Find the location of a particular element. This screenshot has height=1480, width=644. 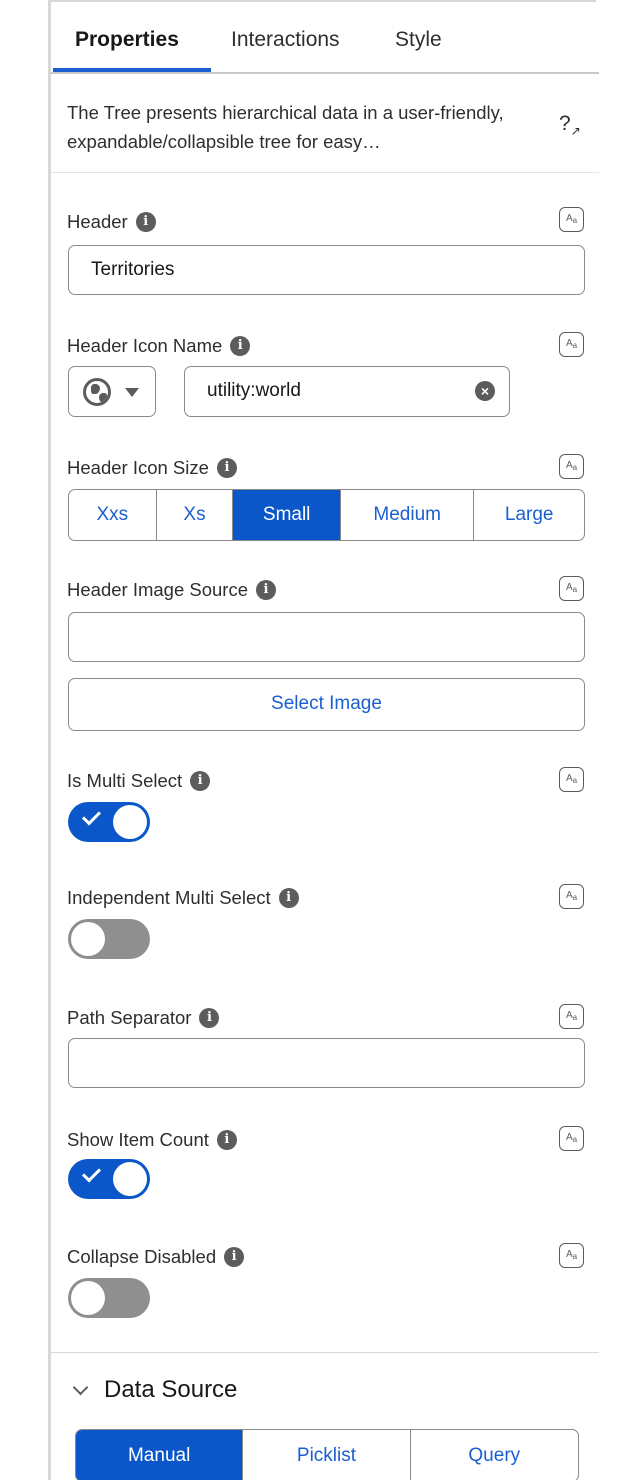

data-source-segmented-control: Manual Picklist Query is located at coordinates (327, 1454).